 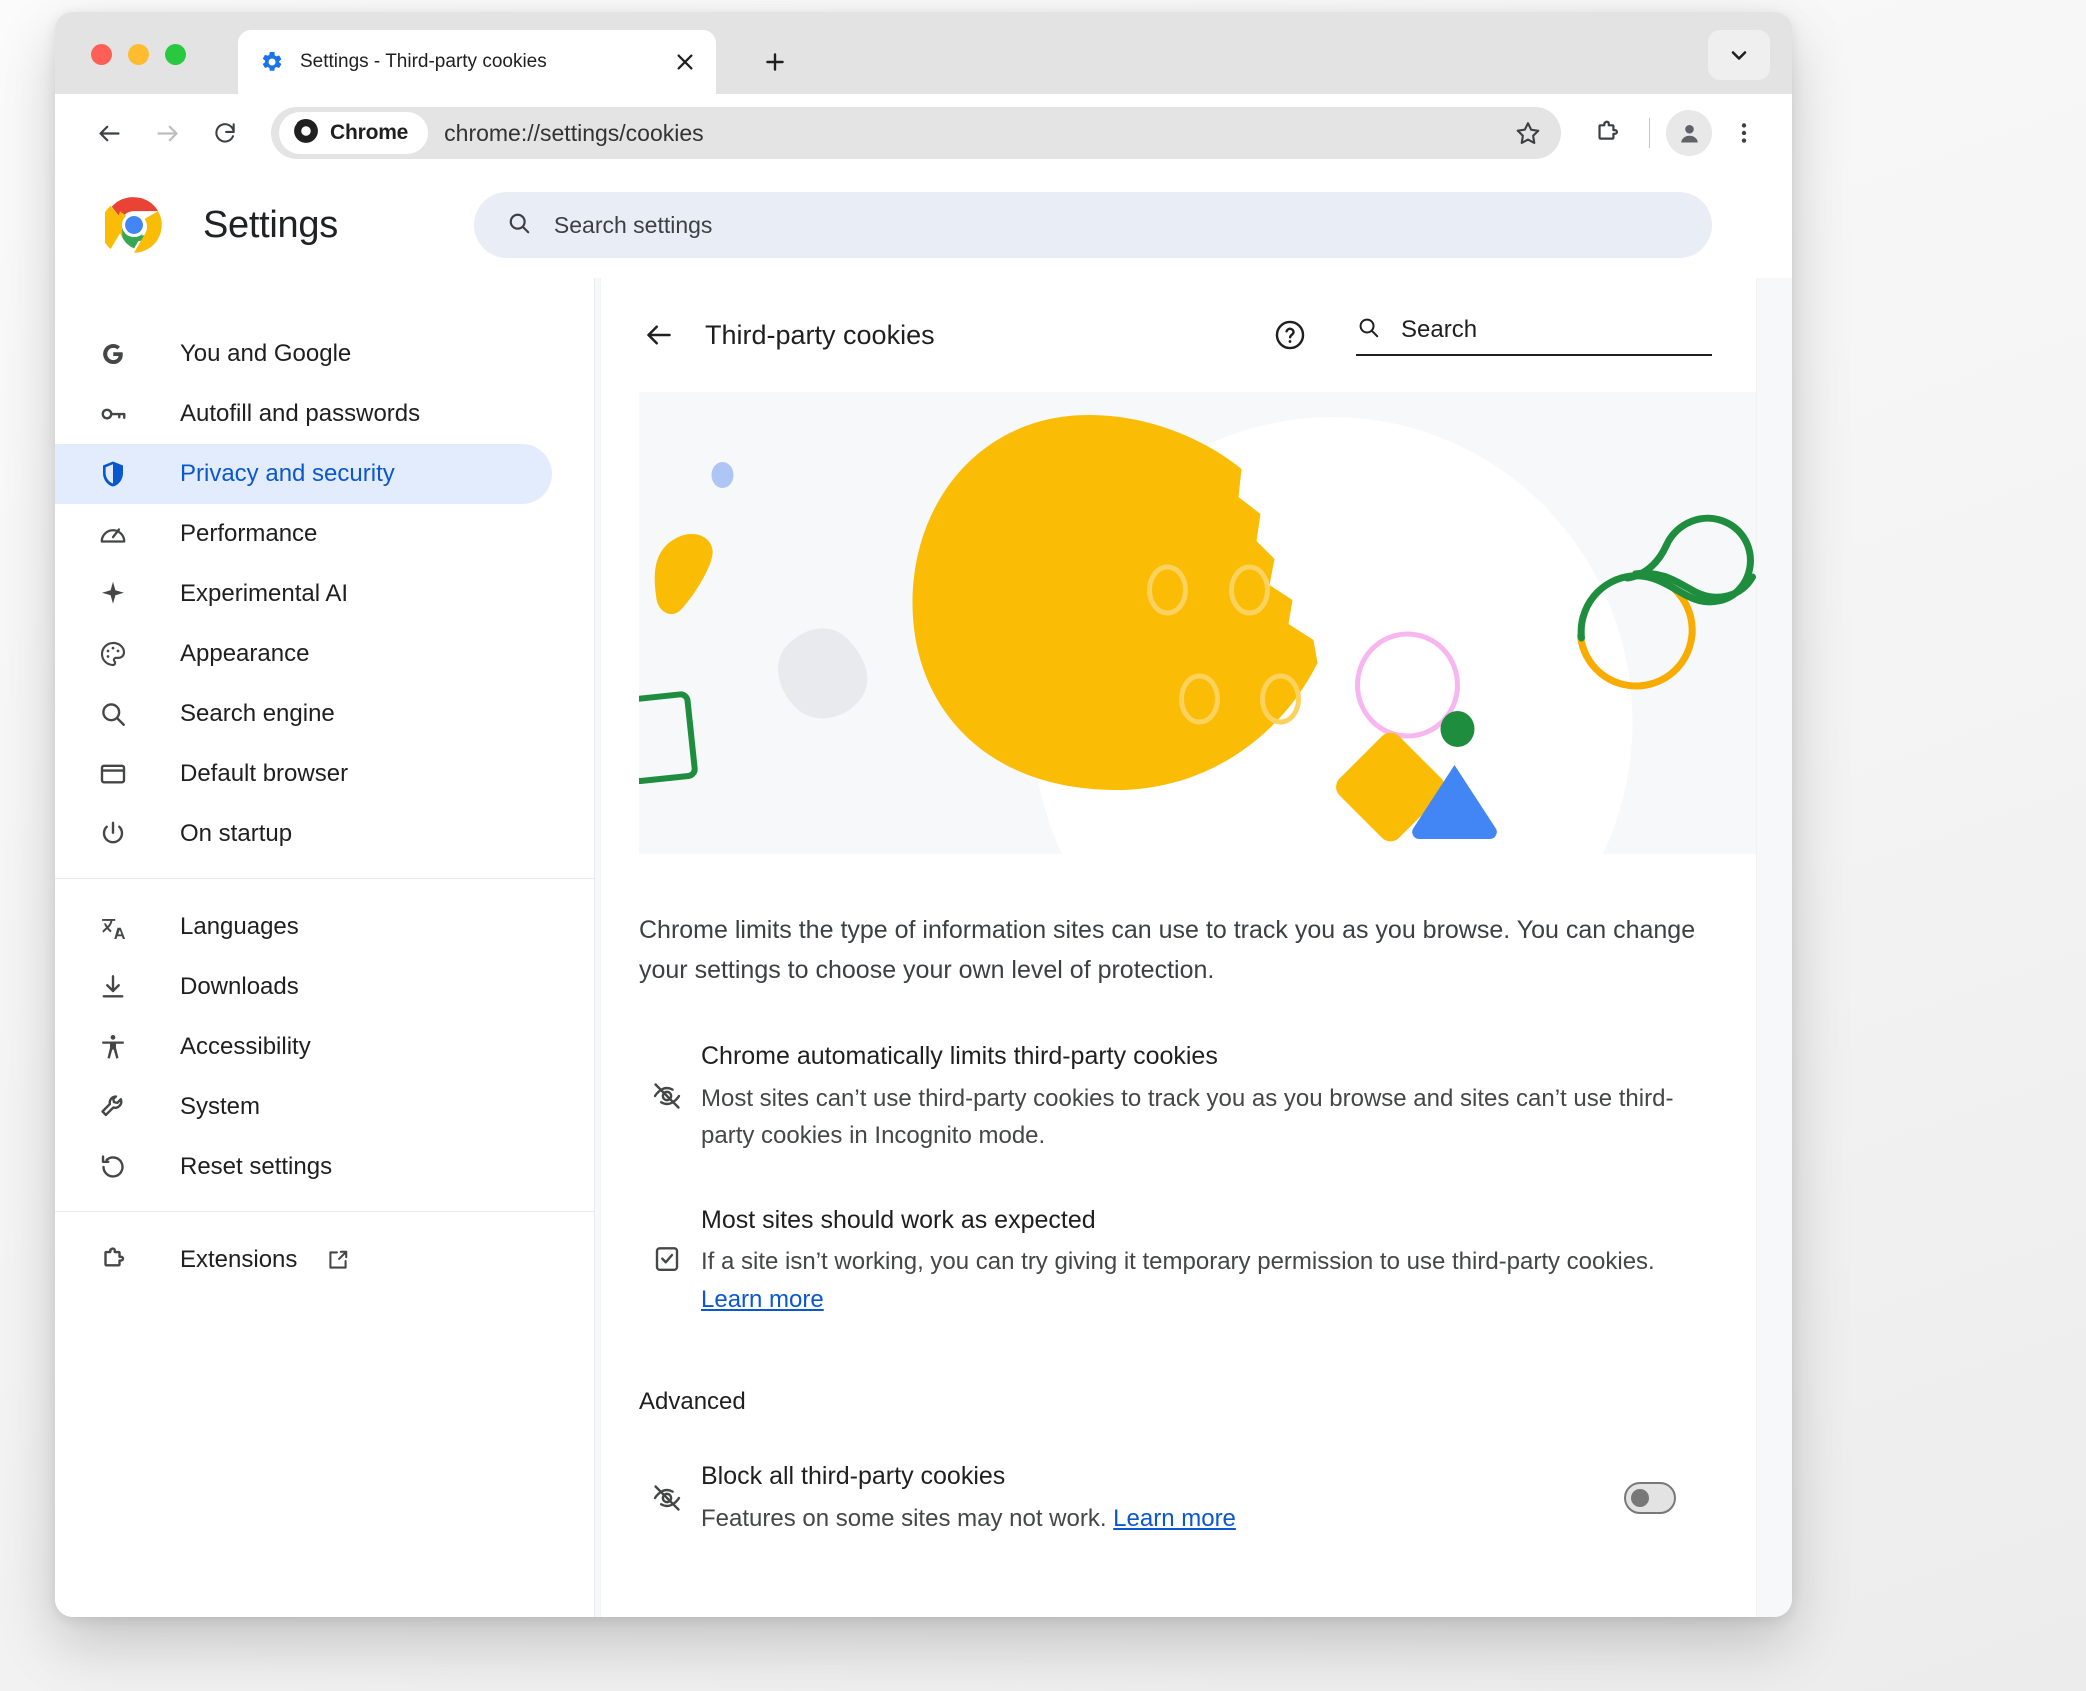 I want to click on help-circle-icon, so click(x=1290, y=335).